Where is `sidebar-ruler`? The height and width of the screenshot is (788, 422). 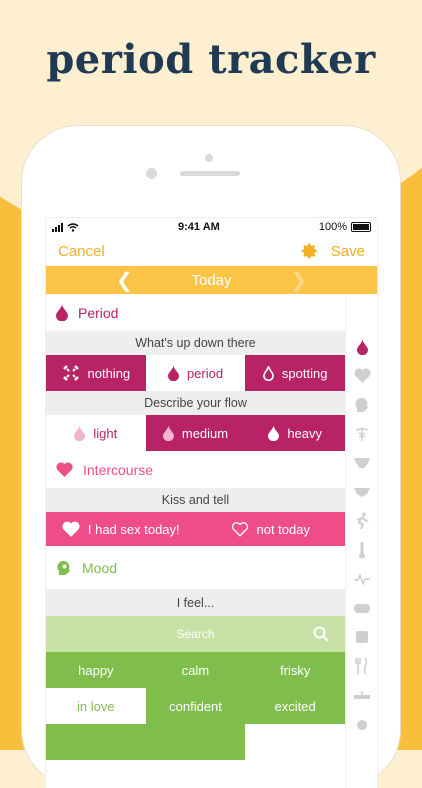 sidebar-ruler is located at coordinates (361, 694).